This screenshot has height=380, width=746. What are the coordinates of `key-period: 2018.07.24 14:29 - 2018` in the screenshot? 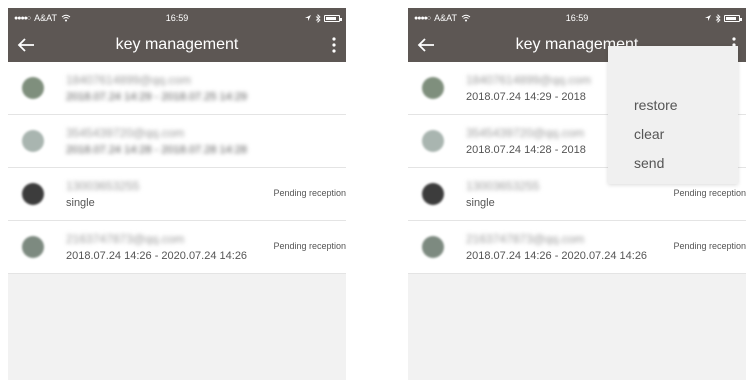 It's located at (526, 97).